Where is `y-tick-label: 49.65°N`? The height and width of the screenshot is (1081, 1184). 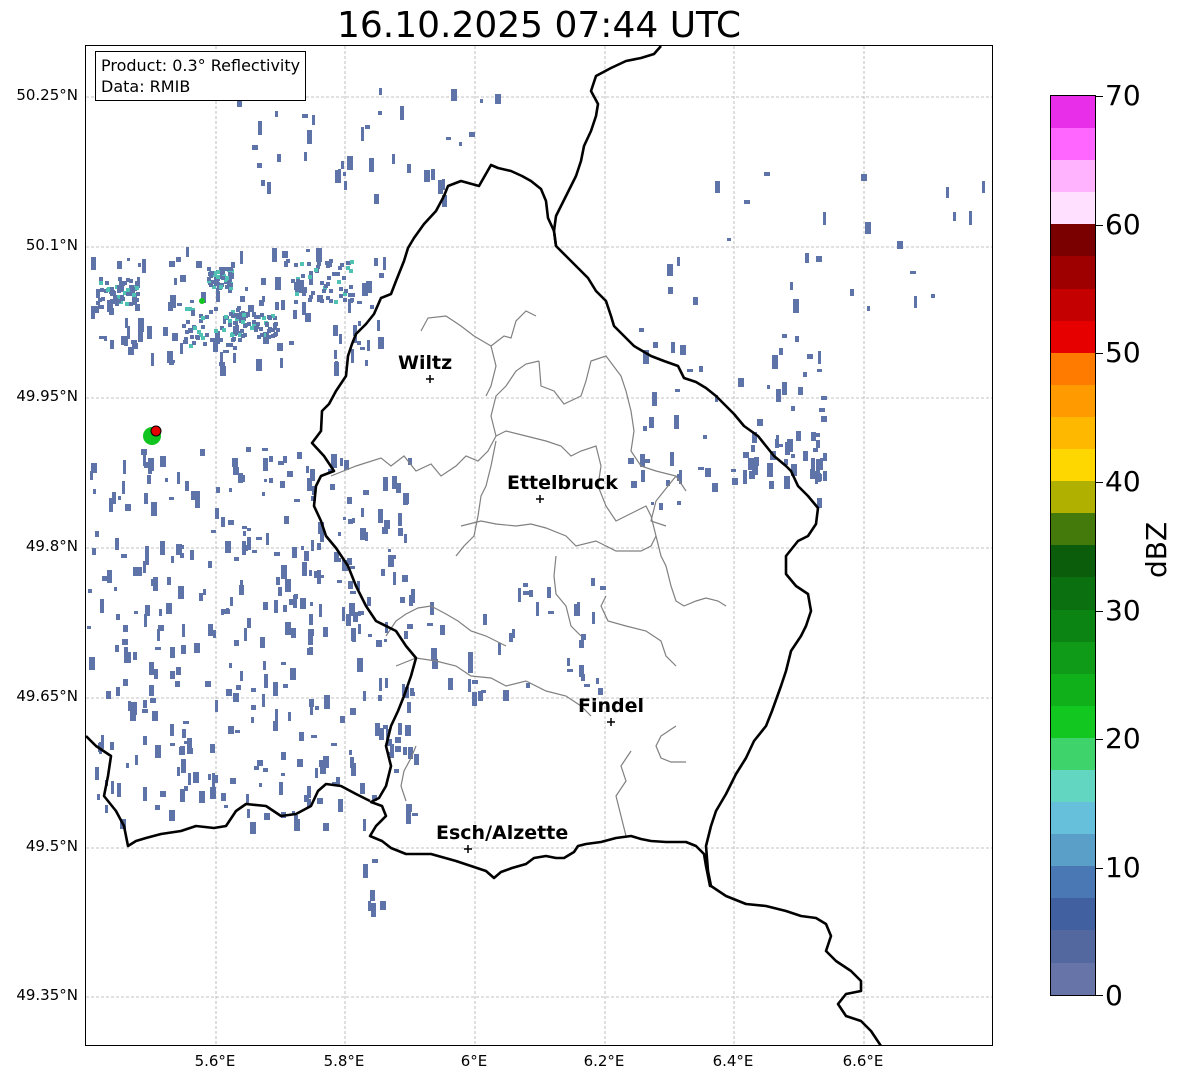 y-tick-label: 49.65°N is located at coordinates (47, 696).